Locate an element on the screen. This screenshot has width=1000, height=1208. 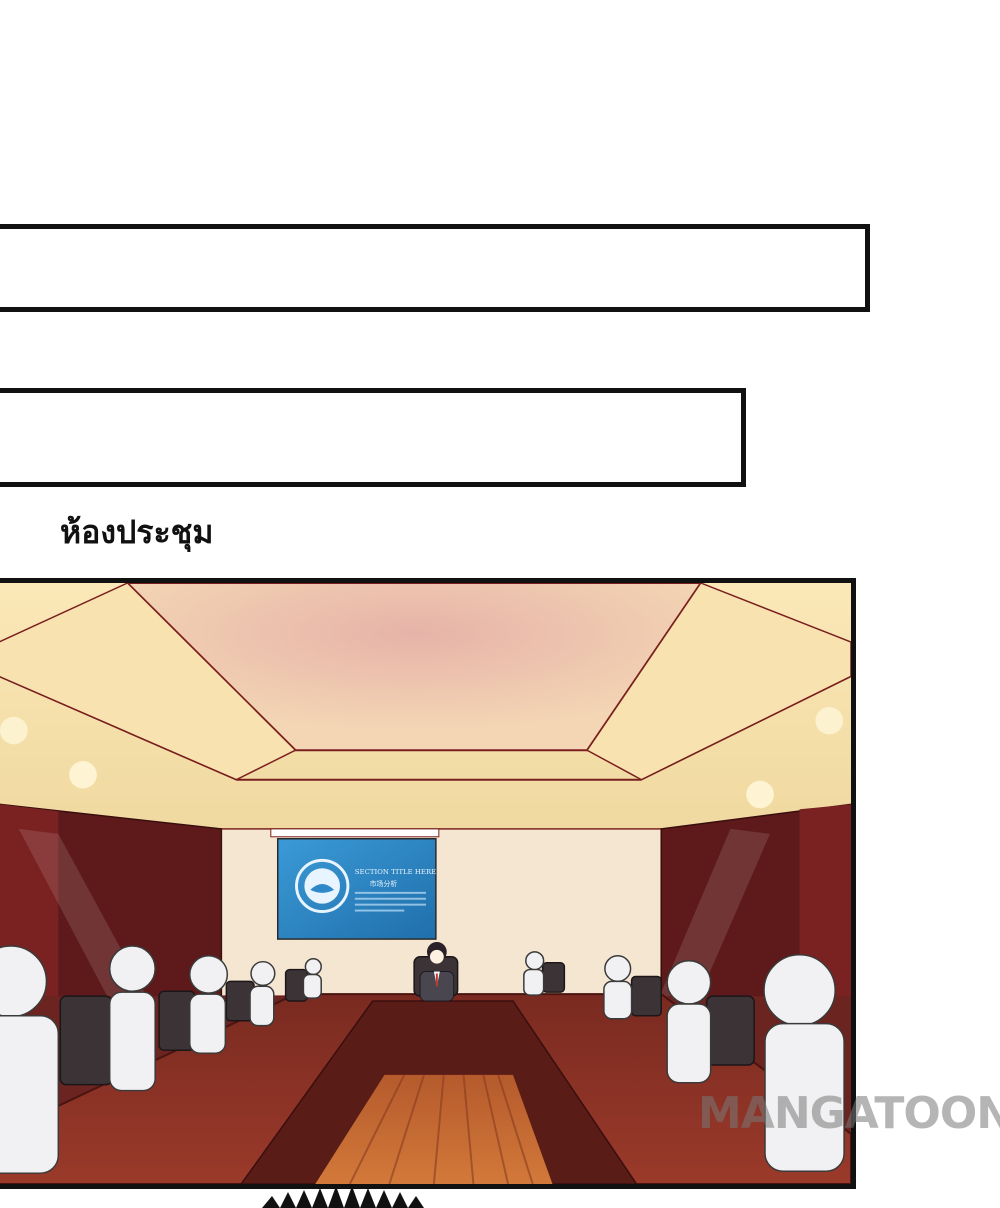
screen-title: SECTION TITLE HERE is located at coordinates (395, 872).